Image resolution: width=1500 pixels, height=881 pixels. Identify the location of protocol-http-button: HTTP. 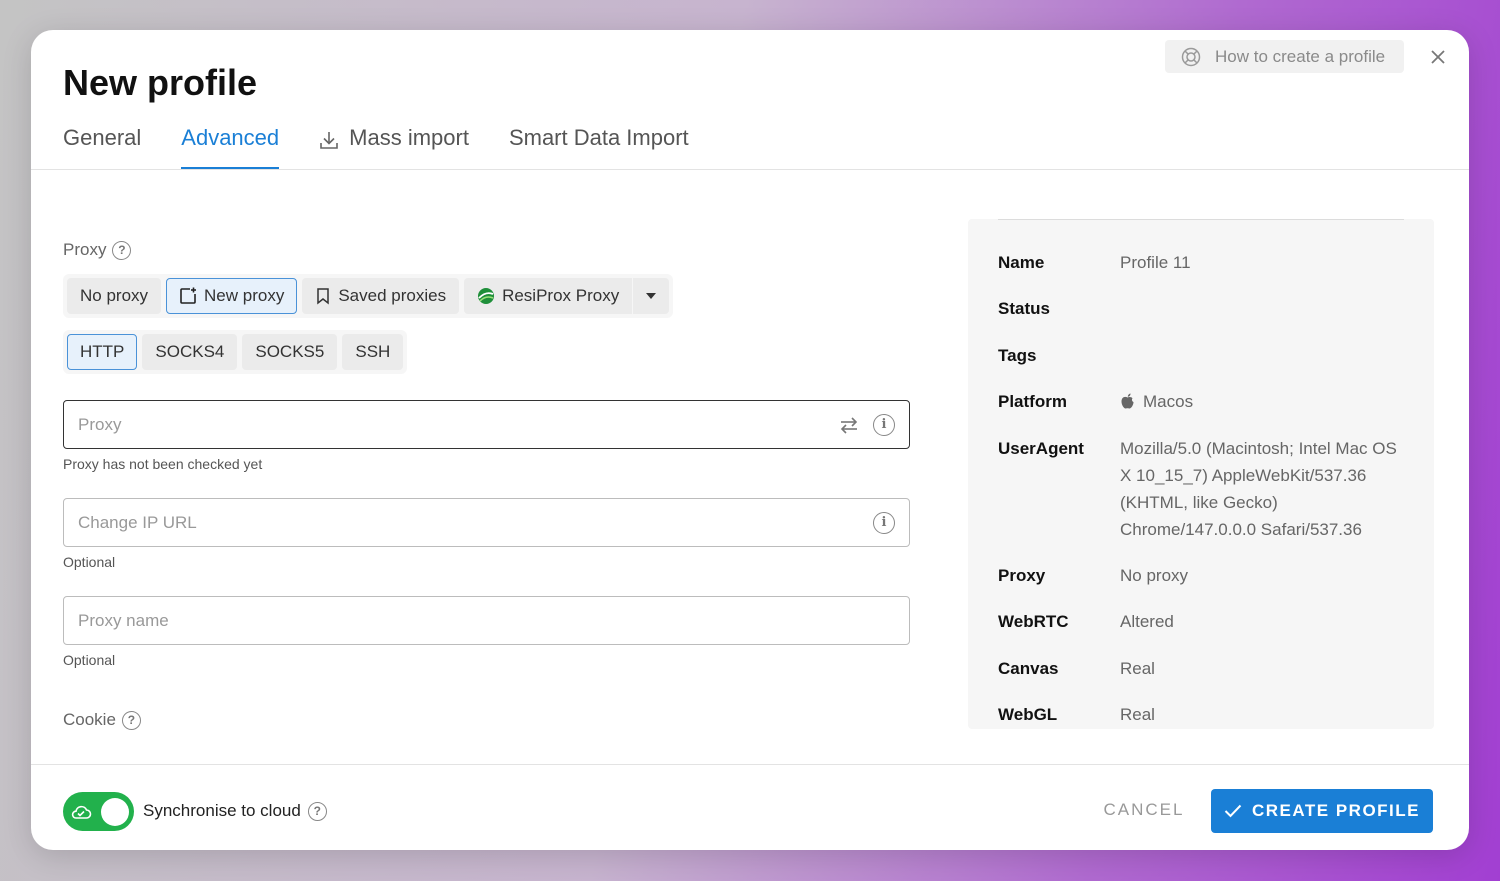
(102, 352).